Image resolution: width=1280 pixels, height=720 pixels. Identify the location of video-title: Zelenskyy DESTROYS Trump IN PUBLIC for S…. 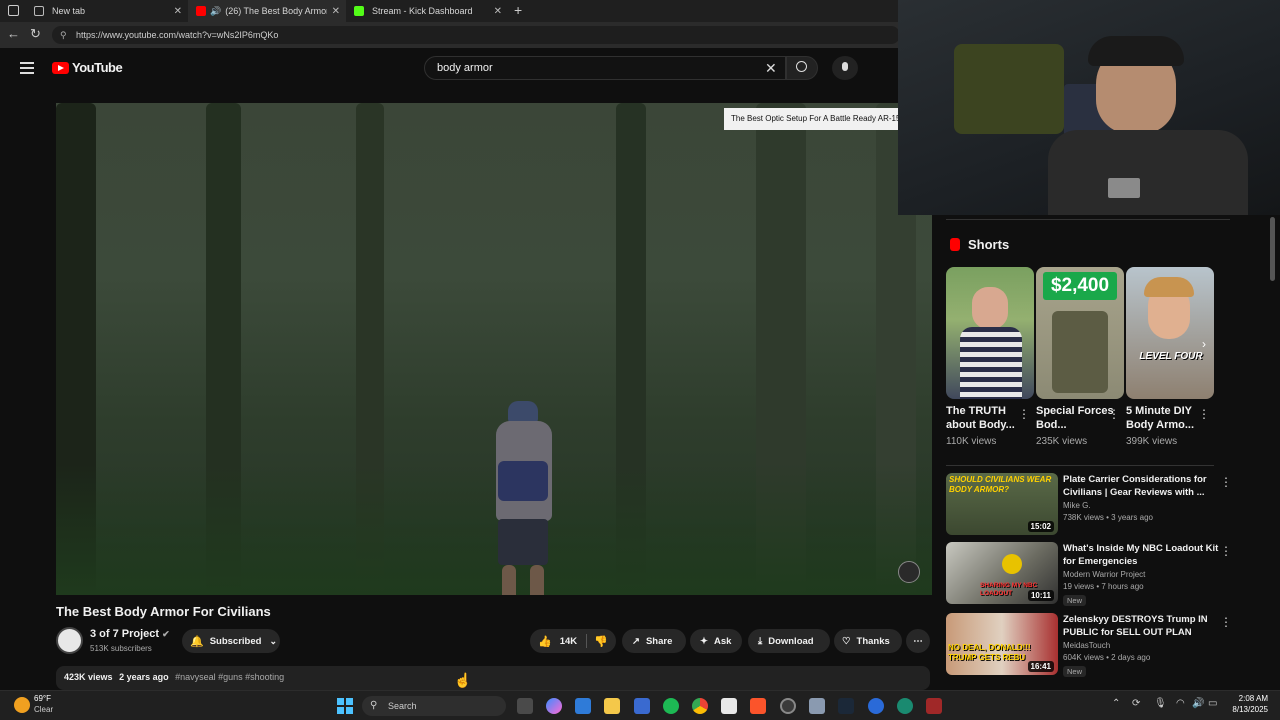
(1143, 626).